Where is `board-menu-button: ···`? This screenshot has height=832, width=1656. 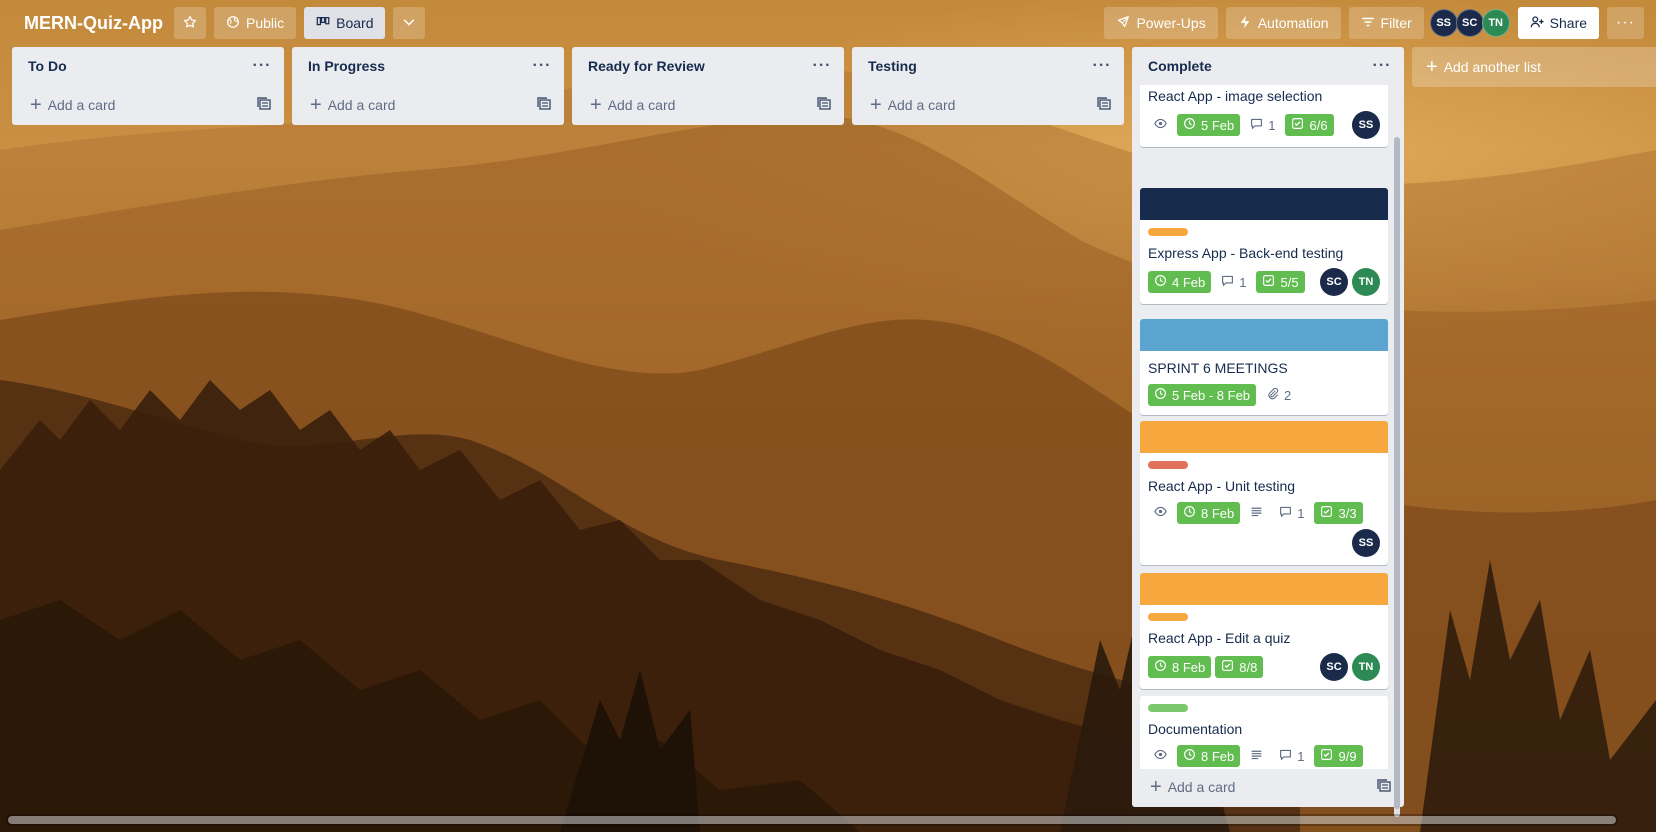
board-menu-button: ··· is located at coordinates (1625, 23).